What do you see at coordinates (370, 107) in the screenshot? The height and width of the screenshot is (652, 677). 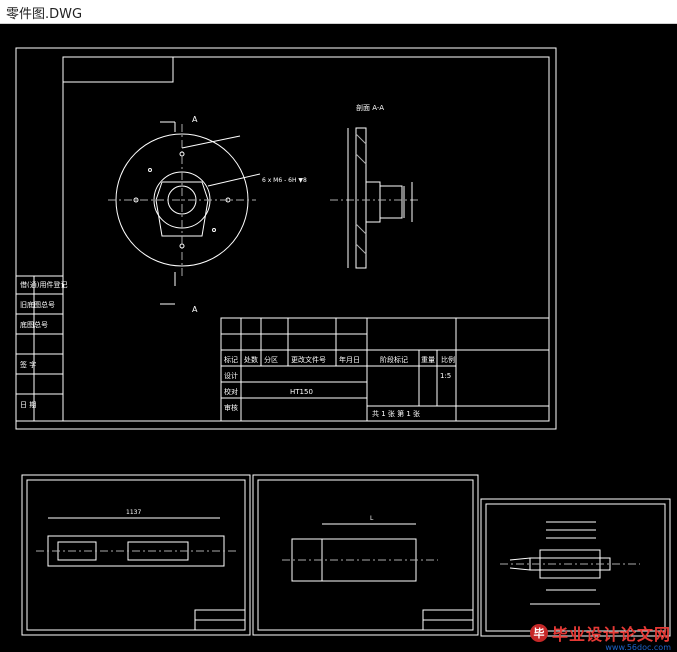 I see `section-label: 剖面 A-A` at bounding box center [370, 107].